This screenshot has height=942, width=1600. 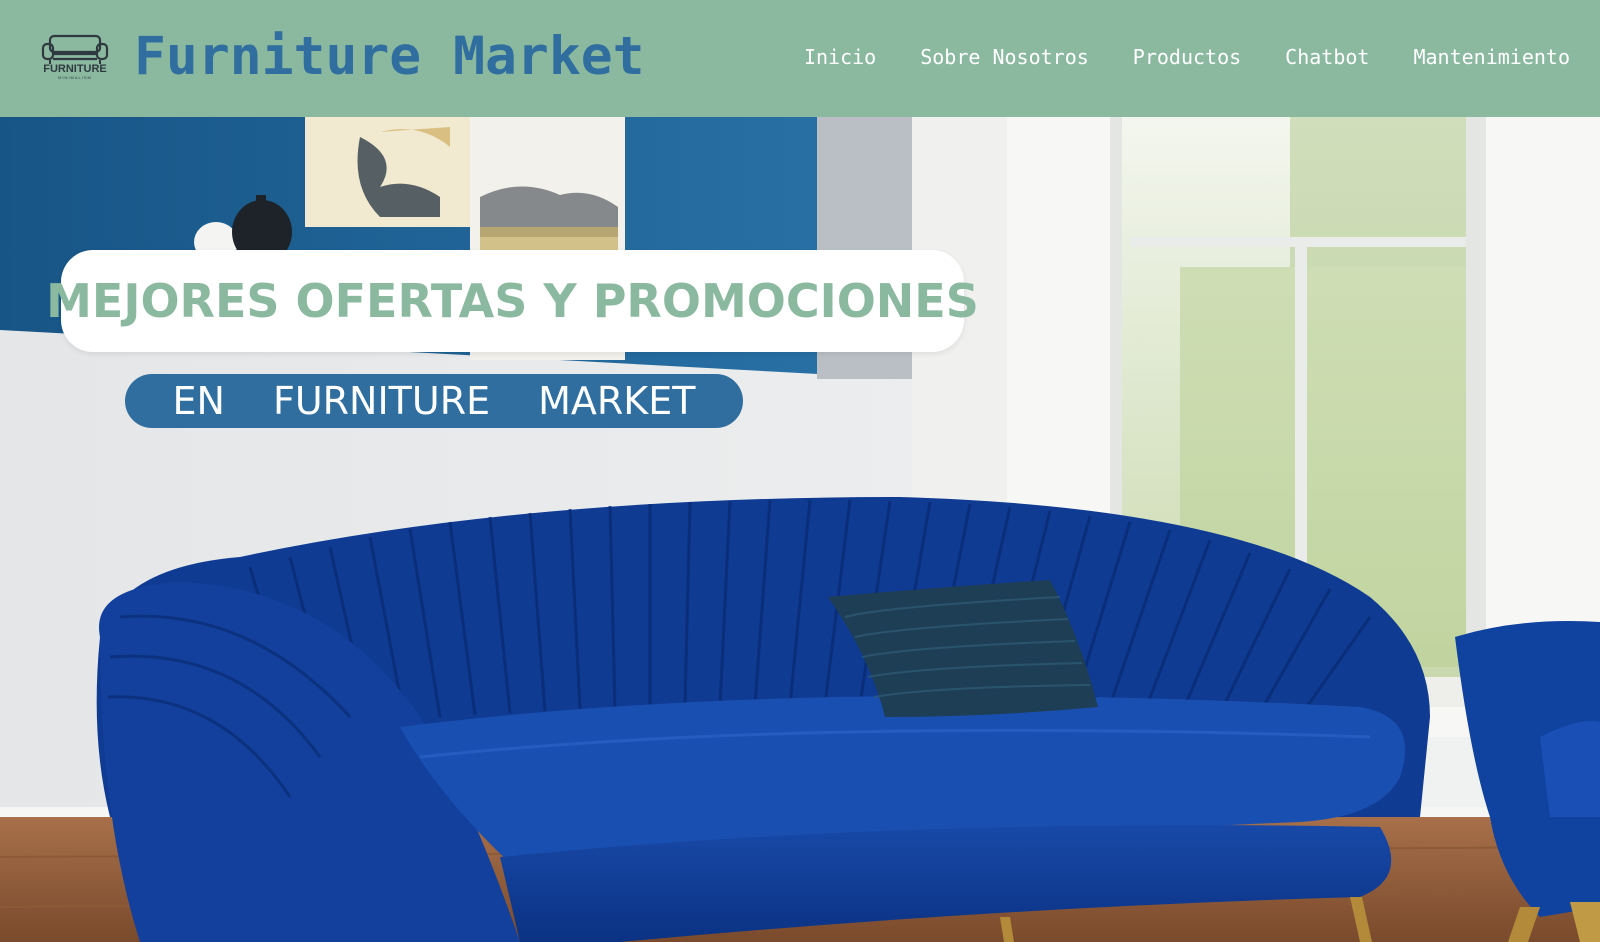 What do you see at coordinates (1491, 57) in the screenshot?
I see `nav-link-mantenimiento: Mantenimiento` at bounding box center [1491, 57].